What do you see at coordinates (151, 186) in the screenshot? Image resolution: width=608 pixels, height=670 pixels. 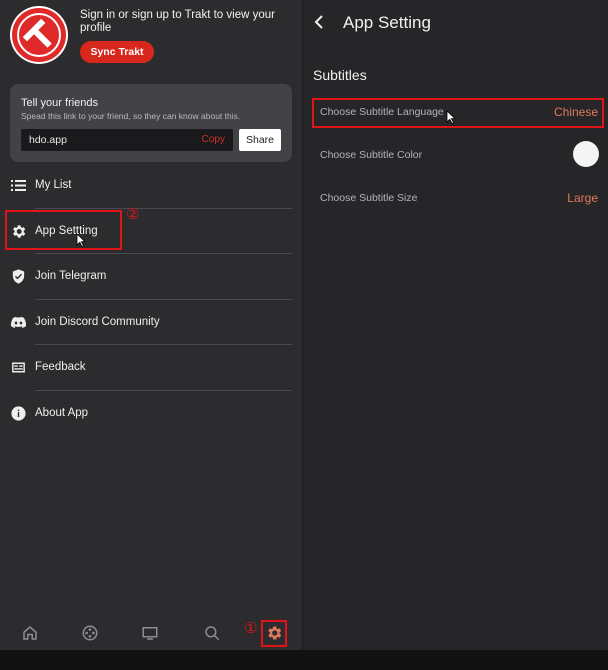 I see `menu-item-my-list: My List` at bounding box center [151, 186].